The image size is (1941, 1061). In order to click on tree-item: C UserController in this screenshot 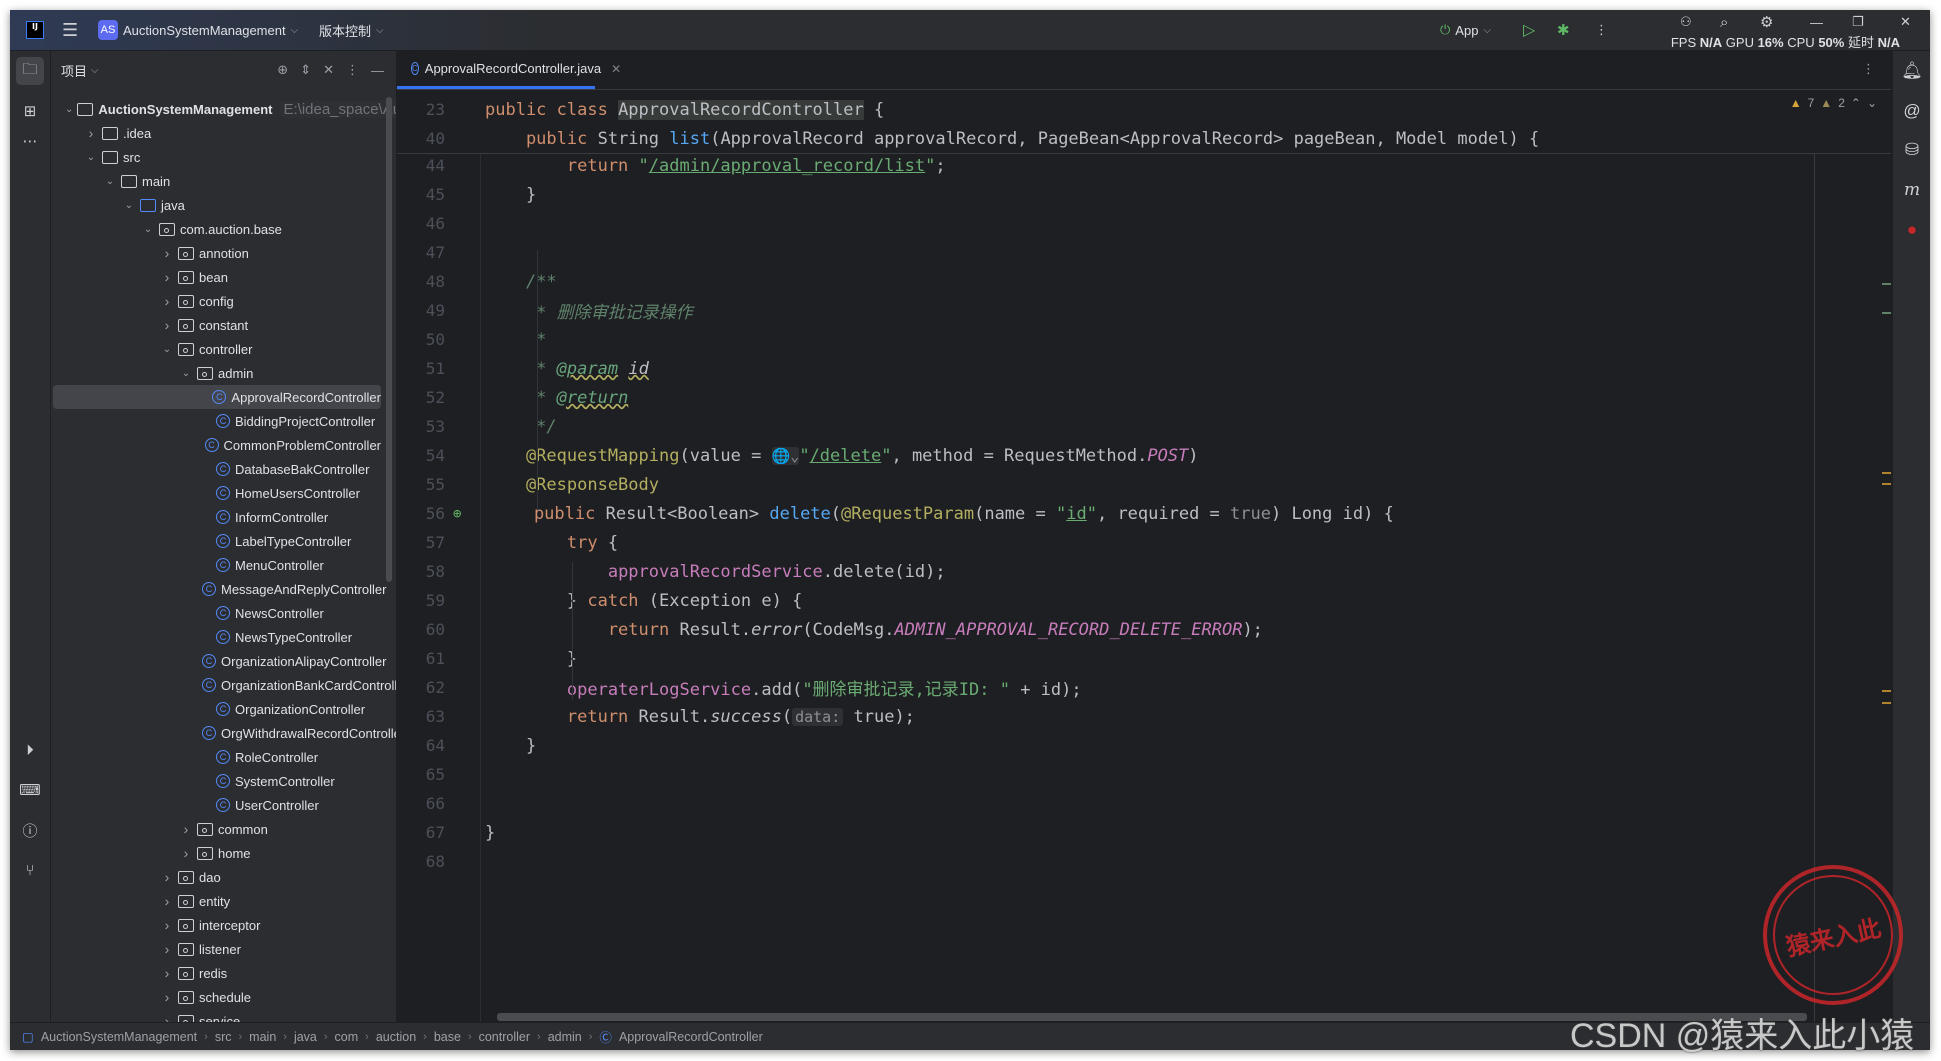, I will do `click(216, 805)`.